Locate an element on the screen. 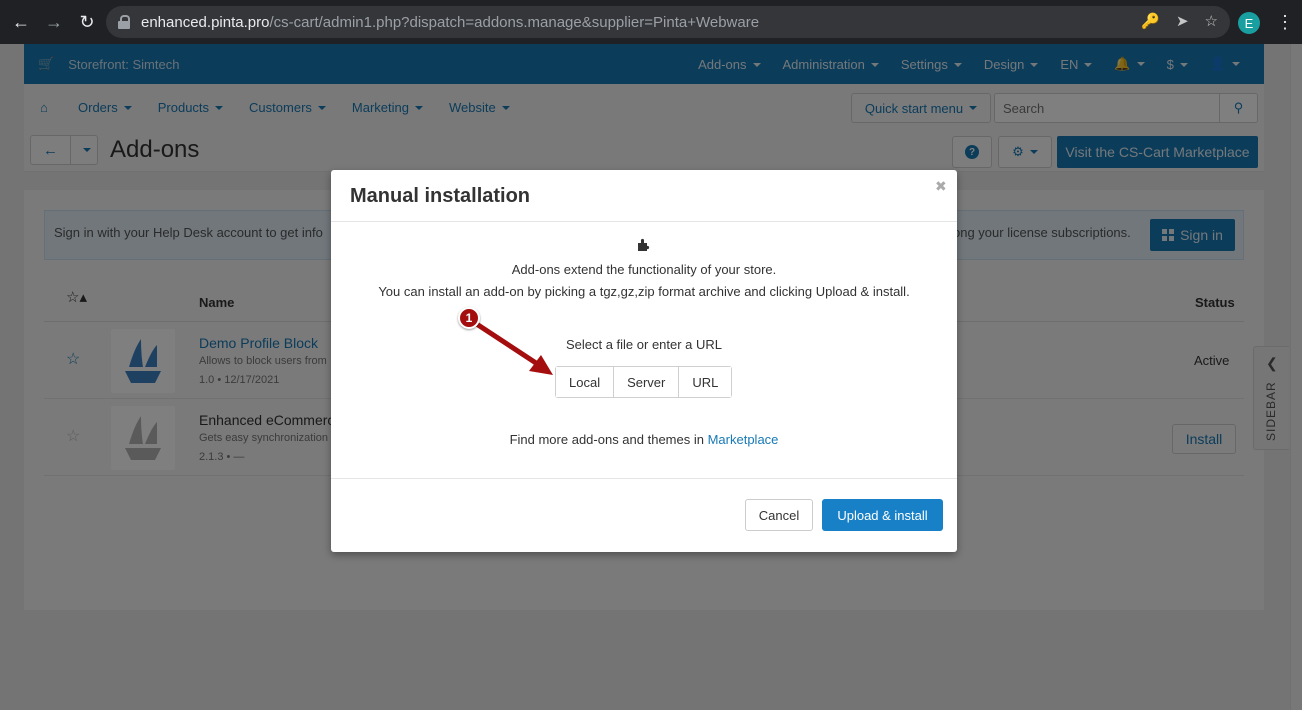  dialog-footer: Cancel Upload & install is located at coordinates (644, 515).